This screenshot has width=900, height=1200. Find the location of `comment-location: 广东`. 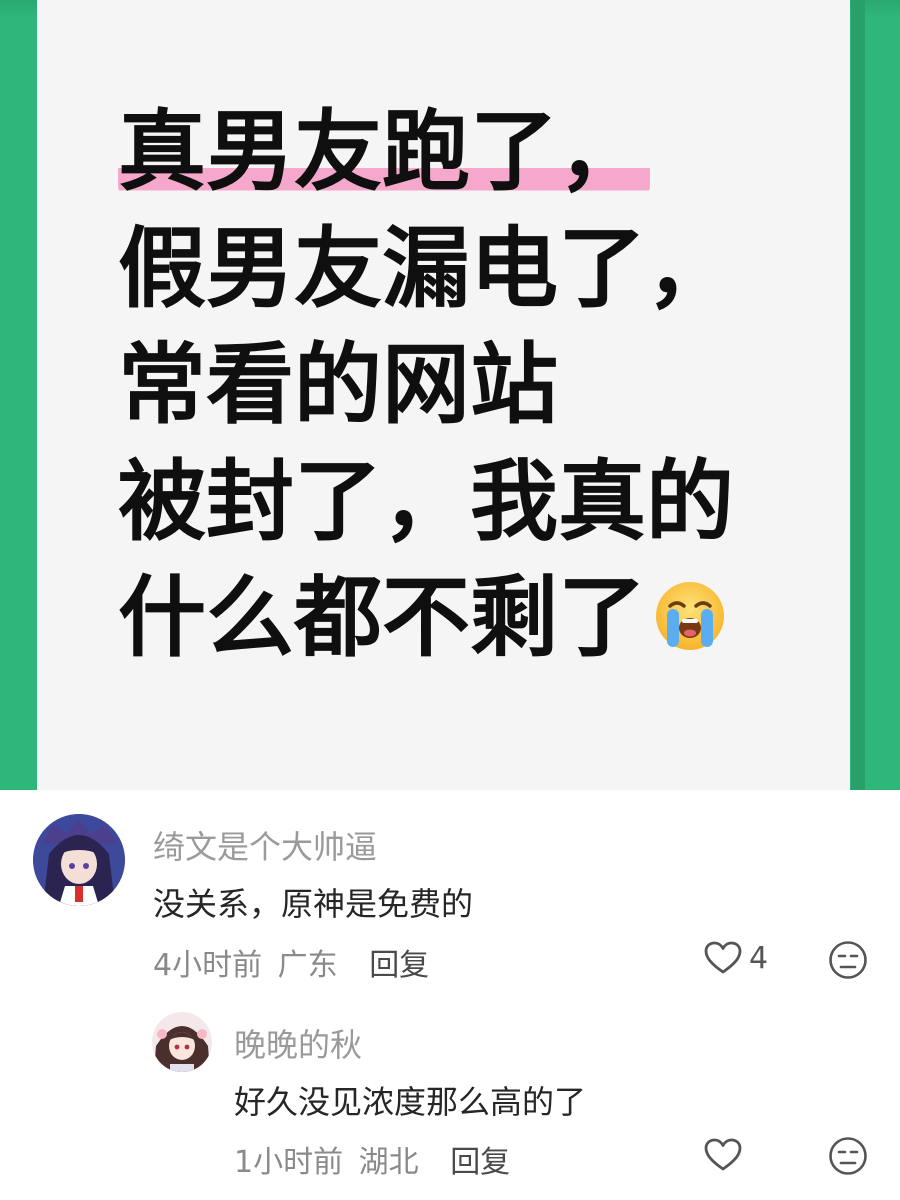

comment-location: 广东 is located at coordinates (307, 965).